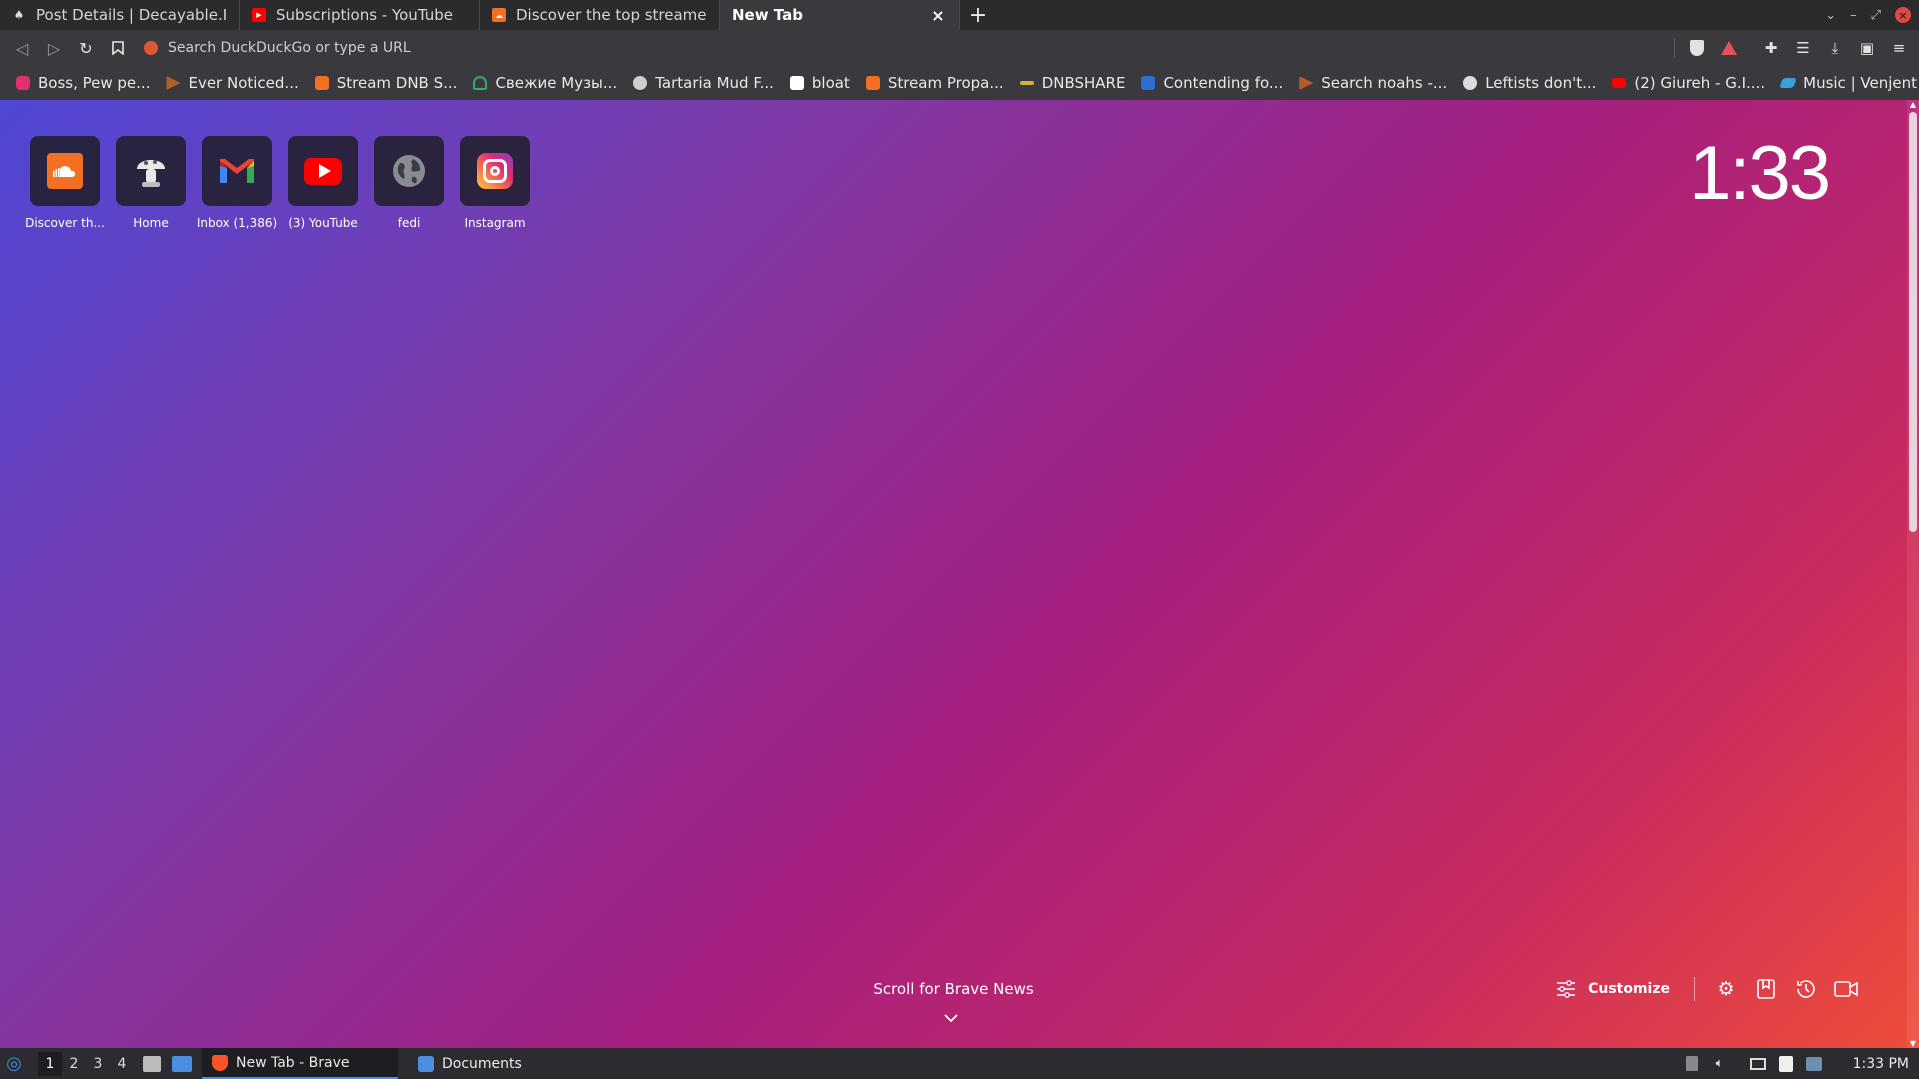 This screenshot has width=1919, height=1079. Describe the element at coordinates (98, 1064) in the screenshot. I see `workspace-3: 3` at that location.